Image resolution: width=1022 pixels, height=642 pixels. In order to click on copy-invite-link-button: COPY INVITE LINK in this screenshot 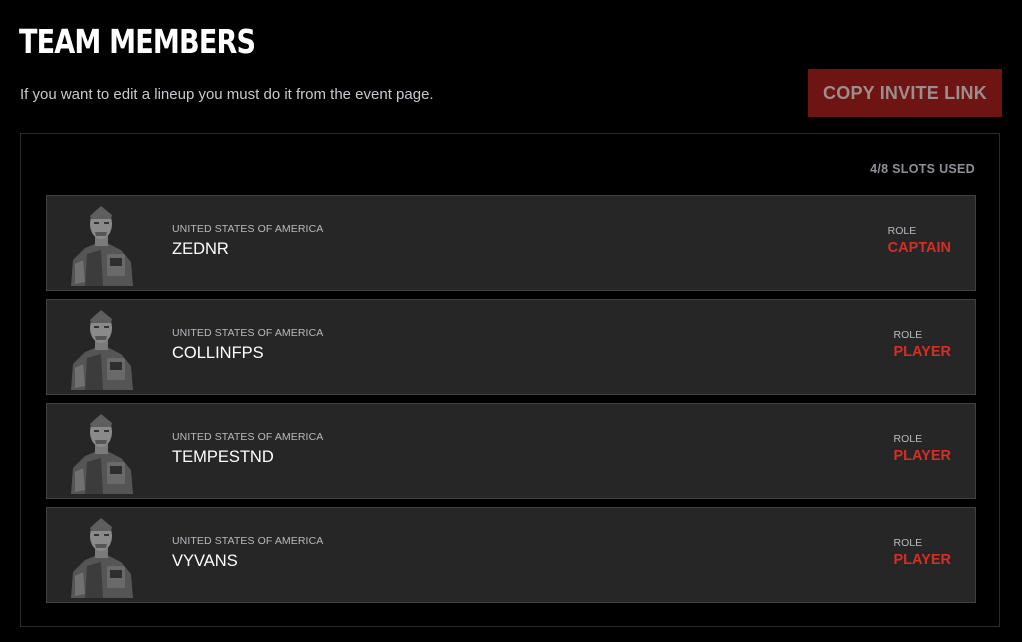, I will do `click(905, 93)`.